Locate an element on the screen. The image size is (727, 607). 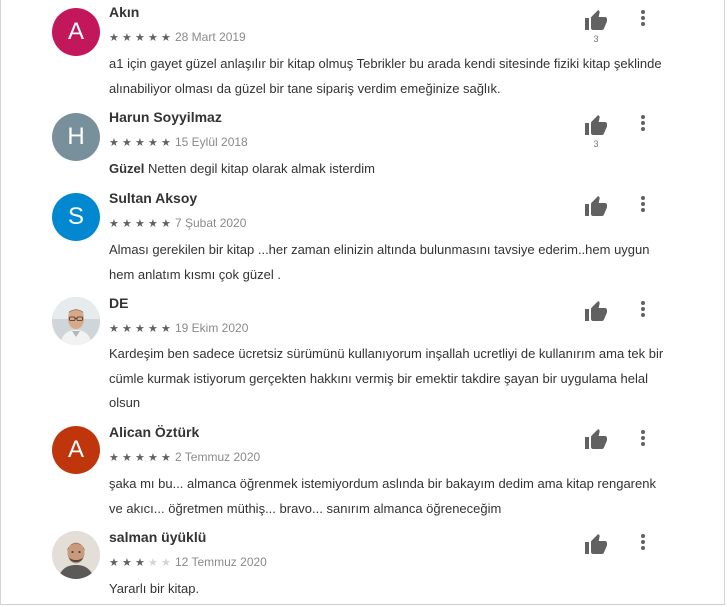
avatar-initial: S is located at coordinates (75, 216).